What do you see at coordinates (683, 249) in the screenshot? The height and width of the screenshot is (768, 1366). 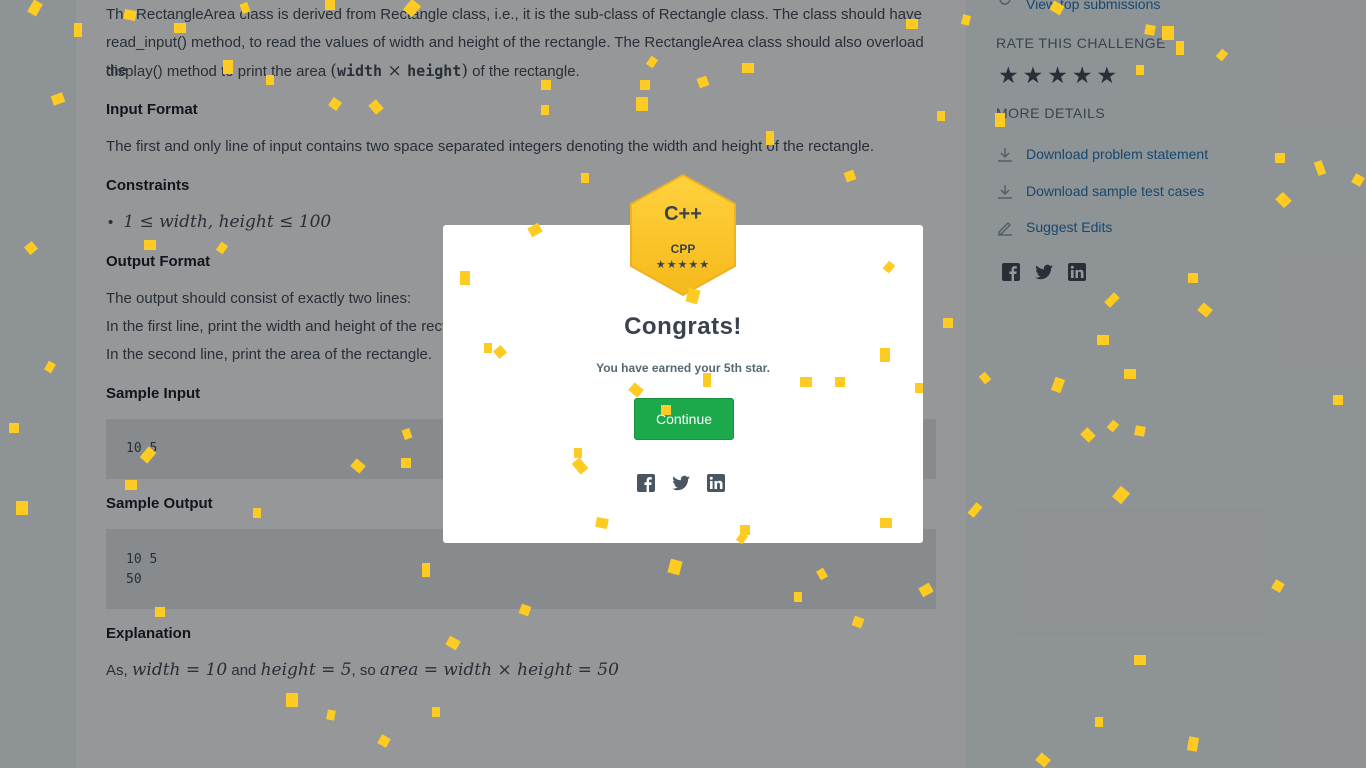 I see `badge-name: CPP` at bounding box center [683, 249].